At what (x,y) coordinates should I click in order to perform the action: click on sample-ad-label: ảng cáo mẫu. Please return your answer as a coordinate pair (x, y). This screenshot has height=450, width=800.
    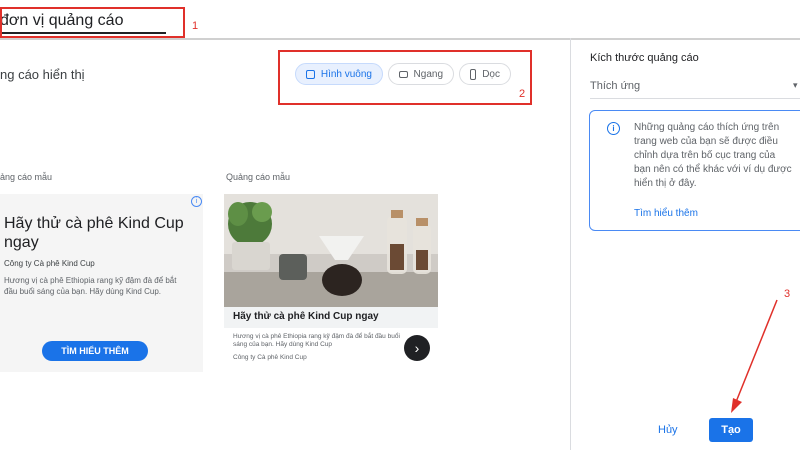
    Looking at the image, I should click on (26, 177).